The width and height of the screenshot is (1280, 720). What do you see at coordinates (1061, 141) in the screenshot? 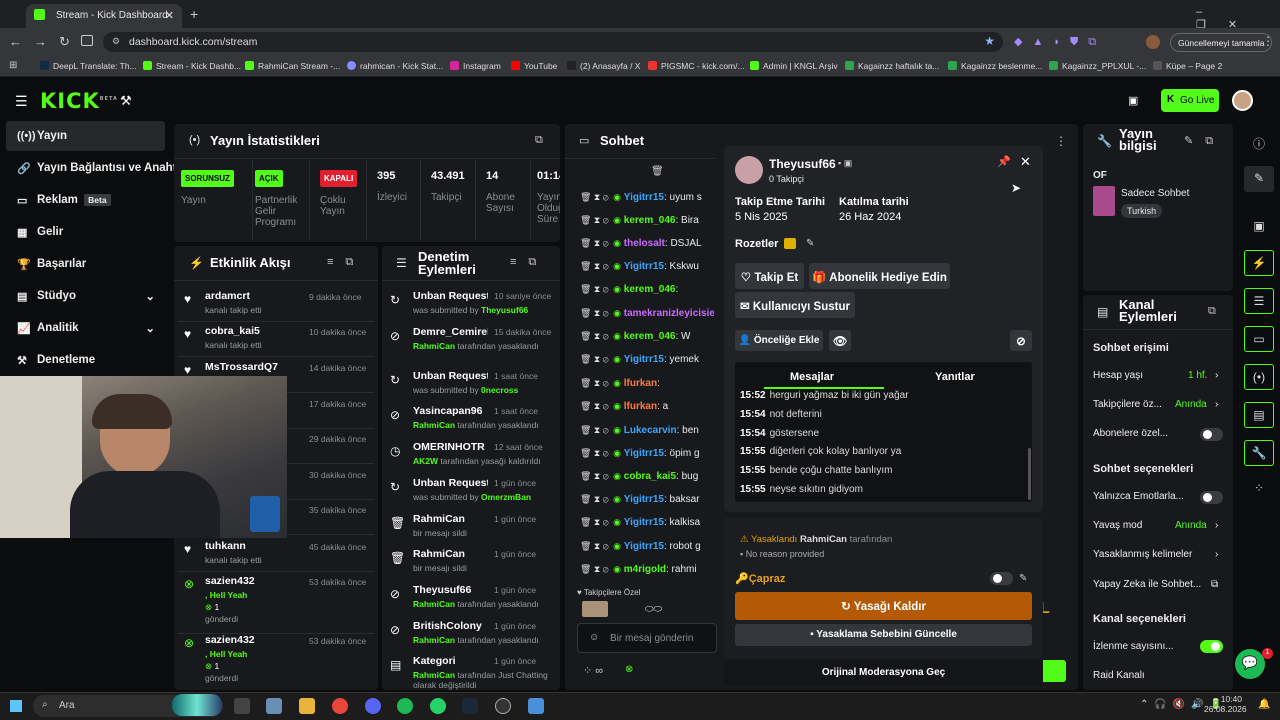
I see `more-options-icon: ⋮` at bounding box center [1061, 141].